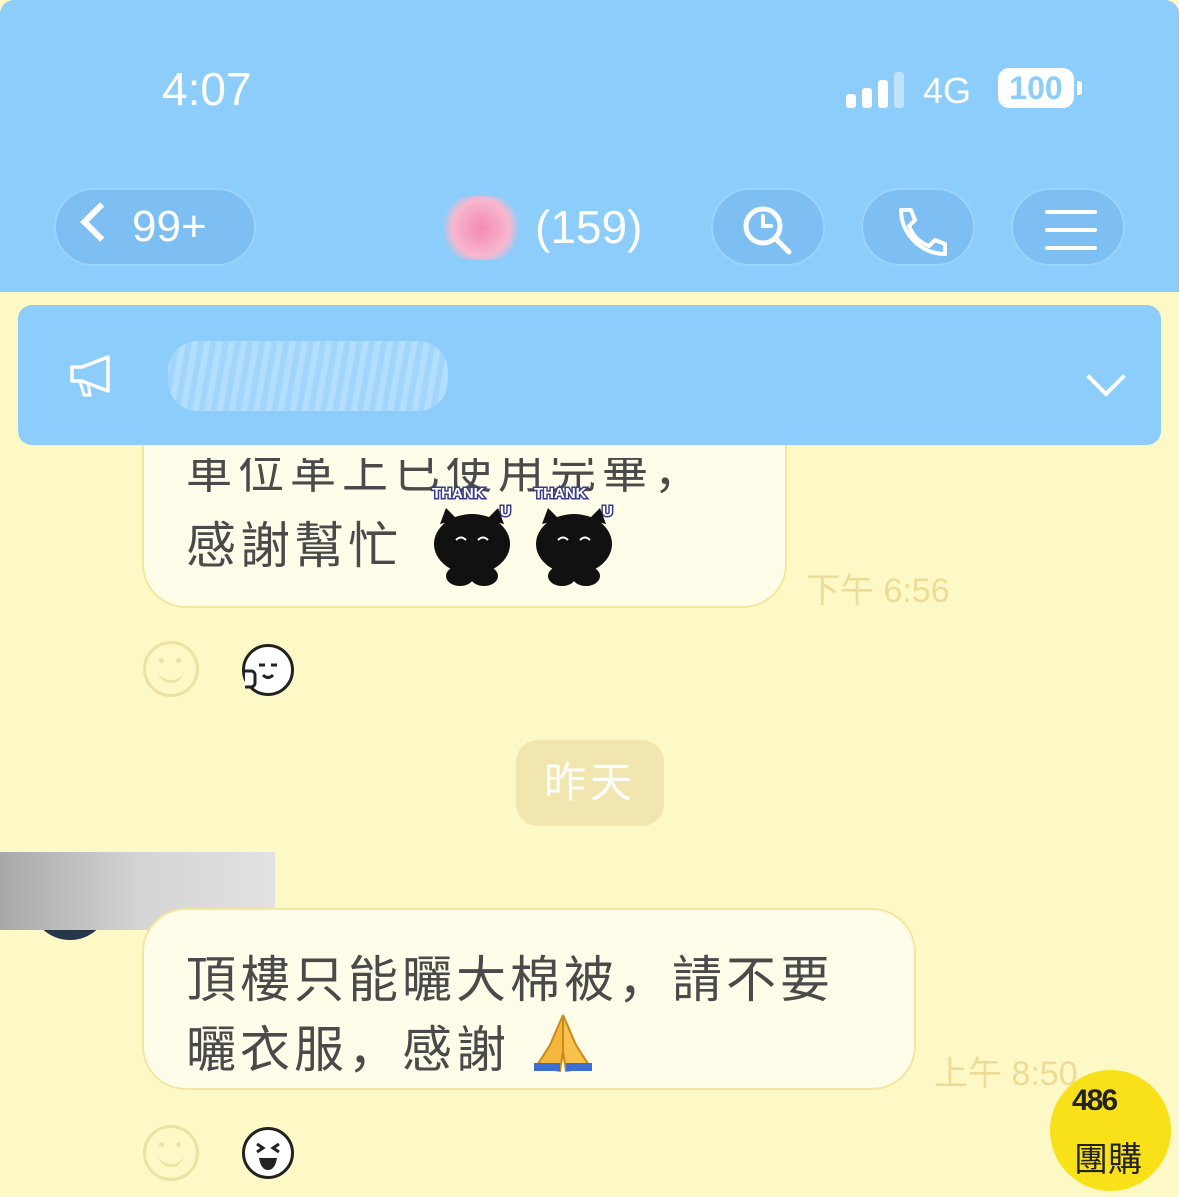  What do you see at coordinates (767, 230) in the screenshot?
I see `search-icon` at bounding box center [767, 230].